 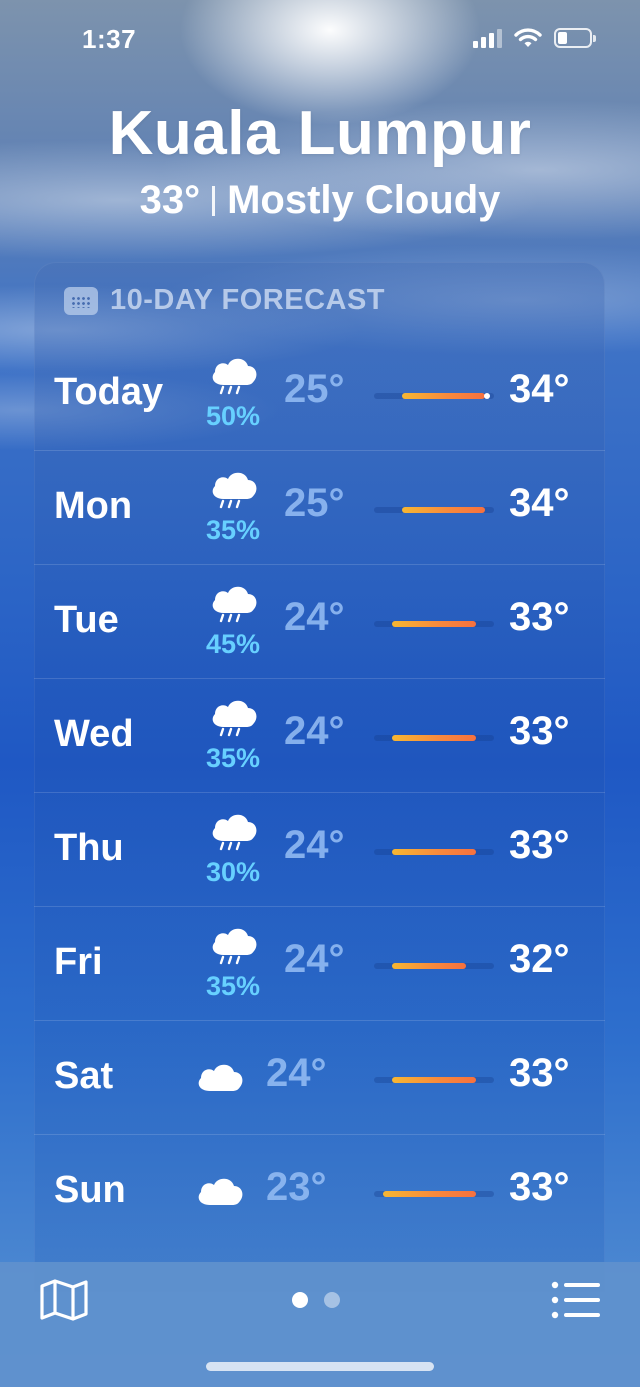 What do you see at coordinates (84, 1076) in the screenshot?
I see `day-label: Sat` at bounding box center [84, 1076].